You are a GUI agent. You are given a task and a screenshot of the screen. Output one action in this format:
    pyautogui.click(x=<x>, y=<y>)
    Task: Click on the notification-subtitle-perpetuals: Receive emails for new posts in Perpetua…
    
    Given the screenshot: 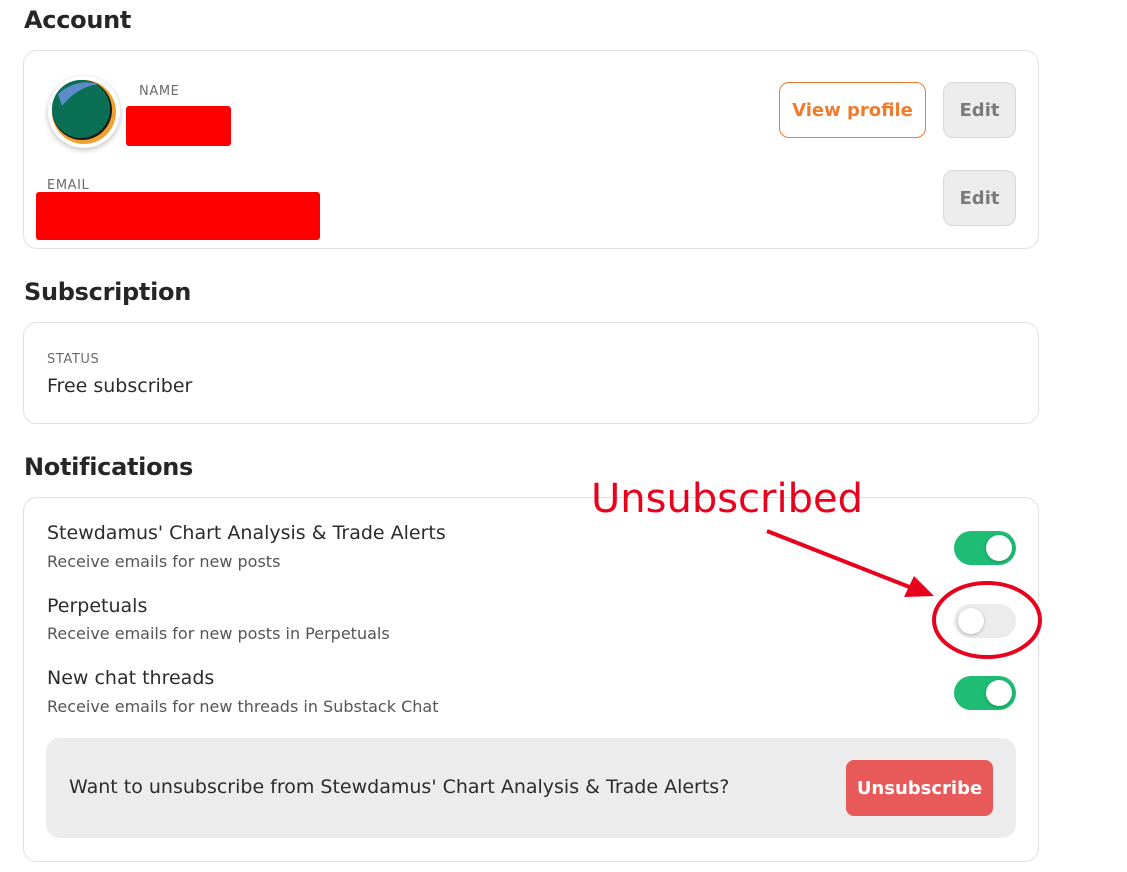 What is the action you would take?
    pyautogui.click(x=218, y=633)
    